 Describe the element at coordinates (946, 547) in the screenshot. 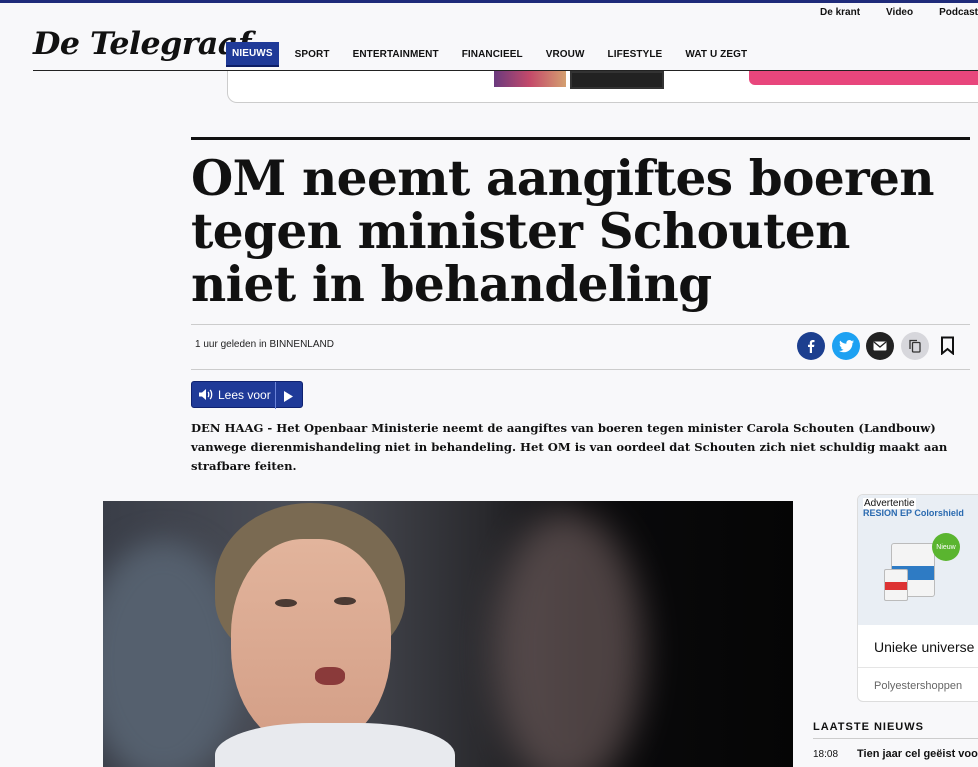

I see `ad-new-badge: Nieuw` at that location.